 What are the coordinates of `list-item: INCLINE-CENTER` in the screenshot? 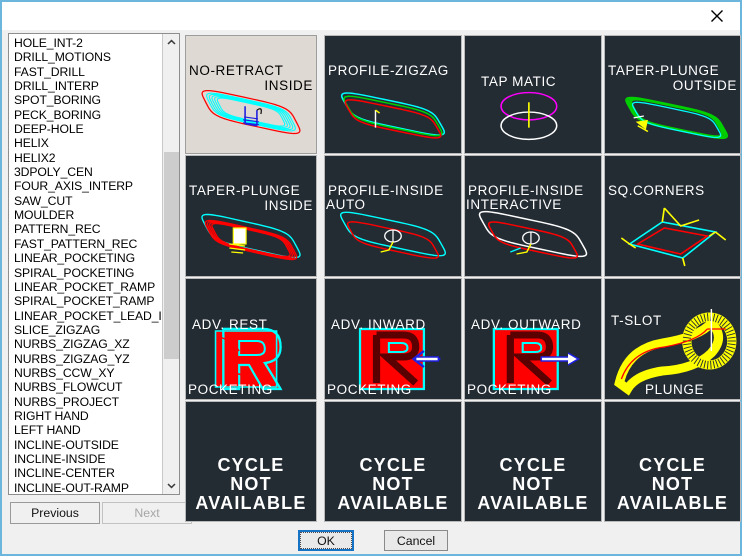 It's located at (85, 473).